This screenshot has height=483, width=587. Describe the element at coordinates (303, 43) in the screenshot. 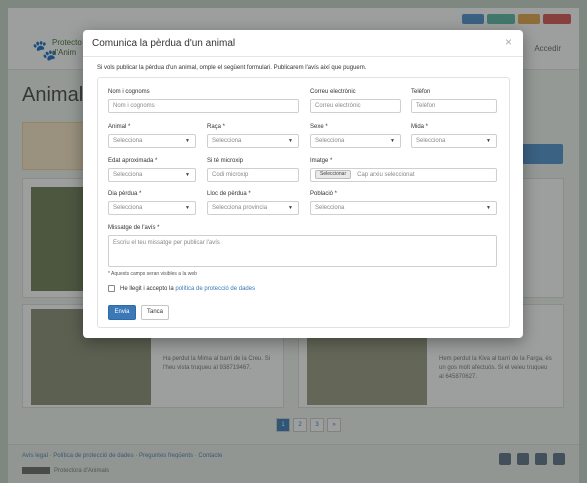

I see `modal-header: Comunica la pèrdua d'un animal ×` at that location.